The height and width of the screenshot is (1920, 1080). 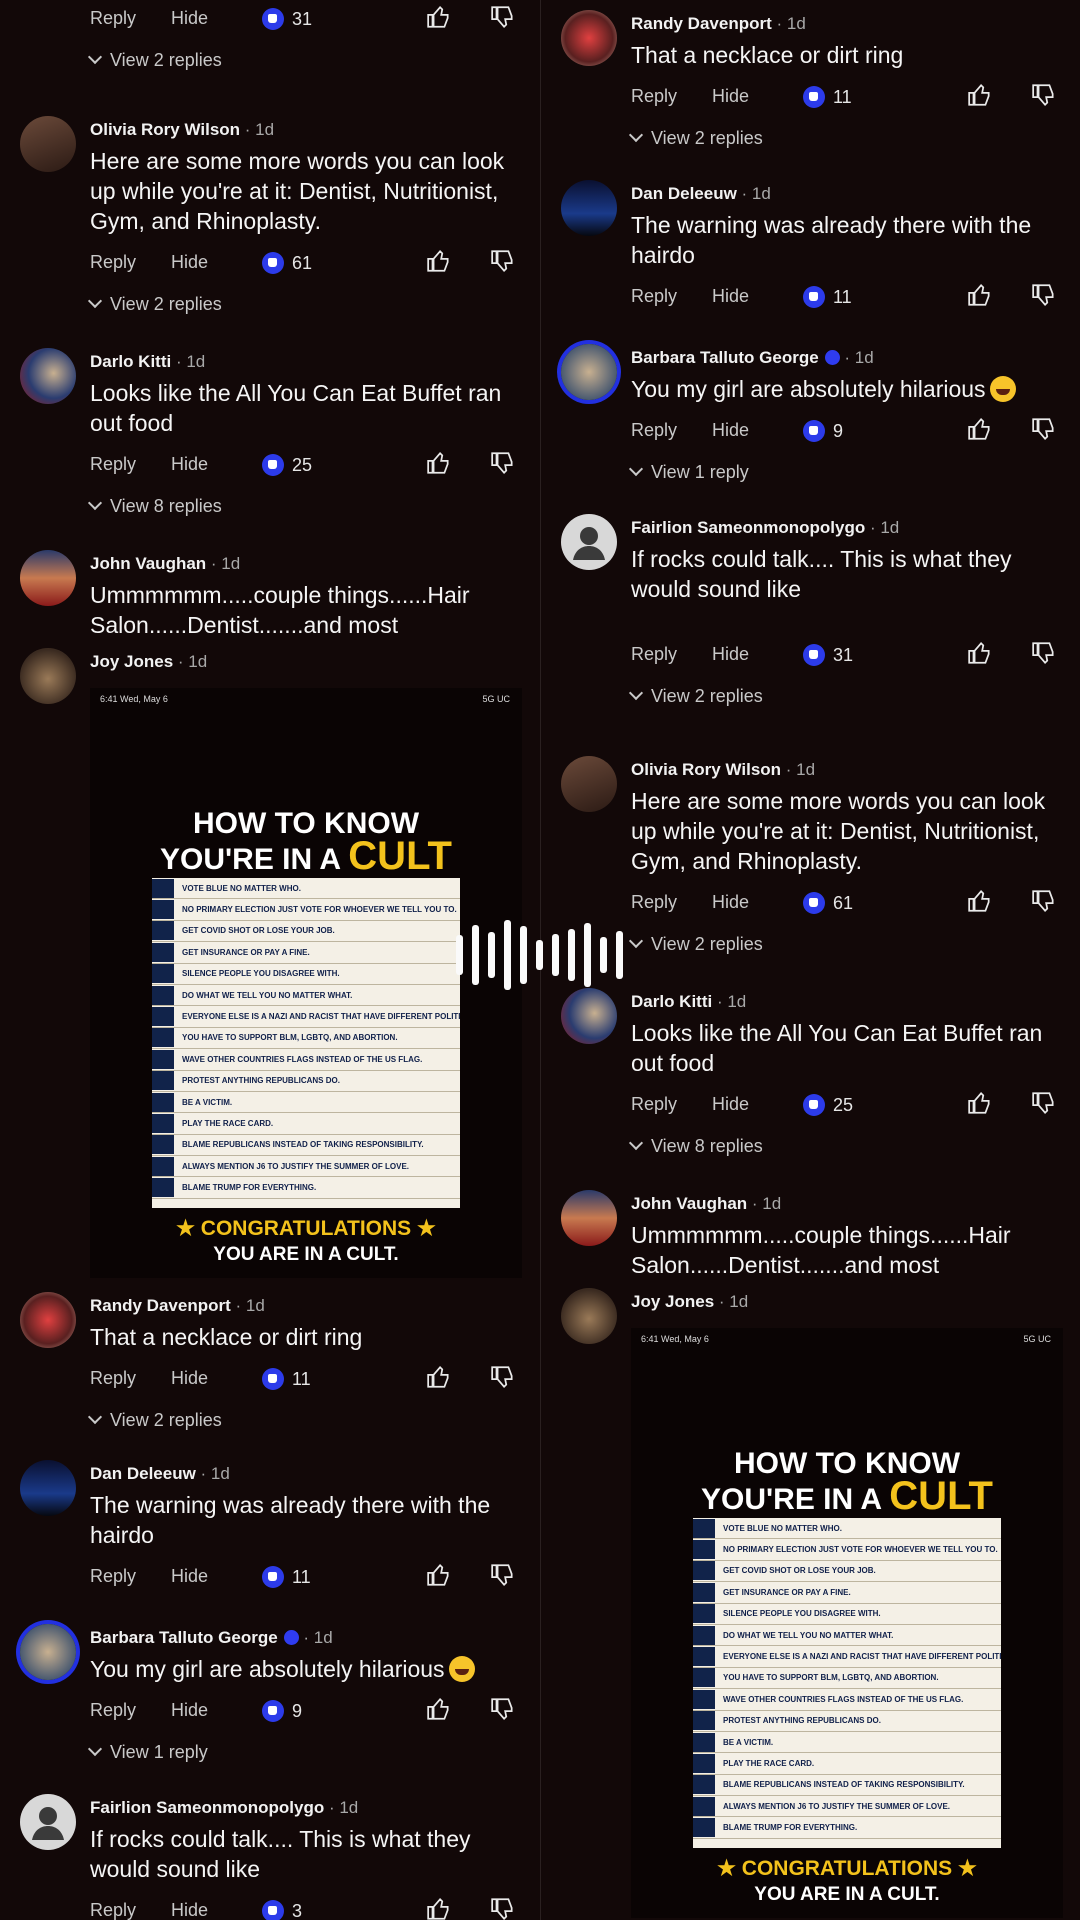 What do you see at coordinates (163, 1038) in the screenshot?
I see `list-item-icon` at bounding box center [163, 1038].